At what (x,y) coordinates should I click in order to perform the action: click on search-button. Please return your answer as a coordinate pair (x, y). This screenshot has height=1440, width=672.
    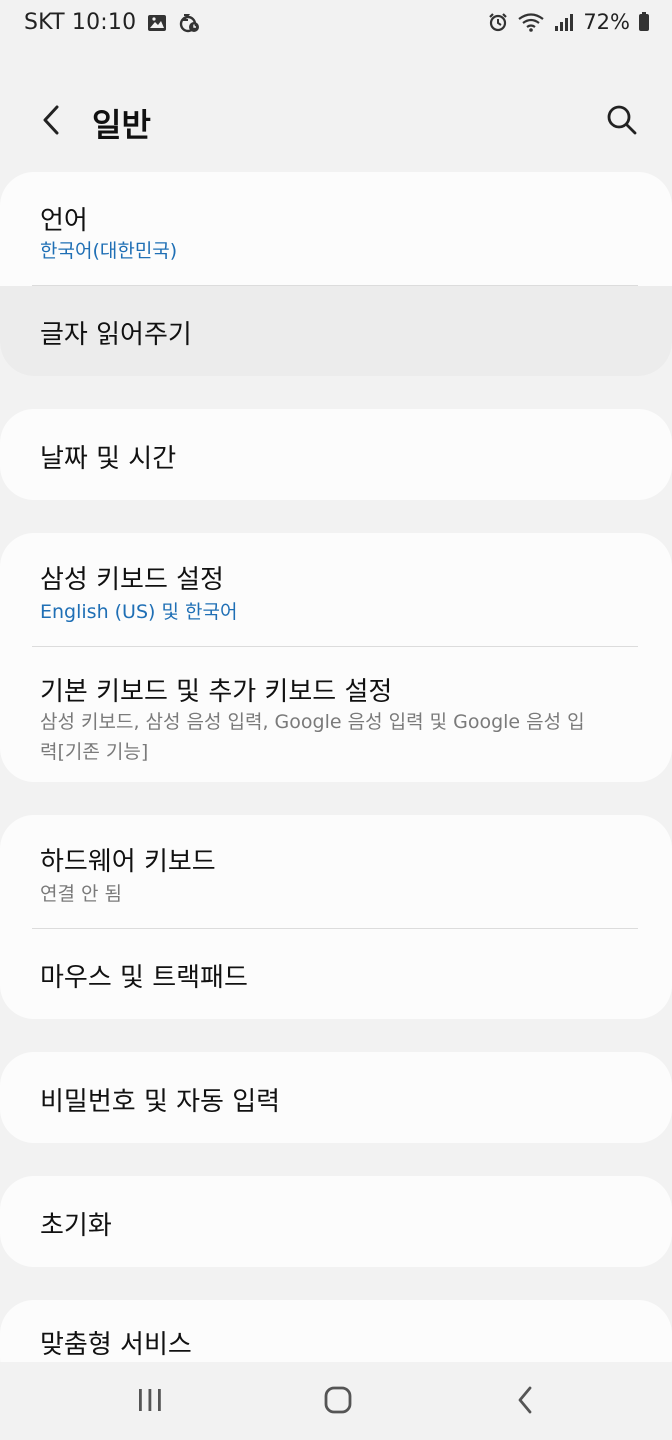
    Looking at the image, I should click on (622, 122).